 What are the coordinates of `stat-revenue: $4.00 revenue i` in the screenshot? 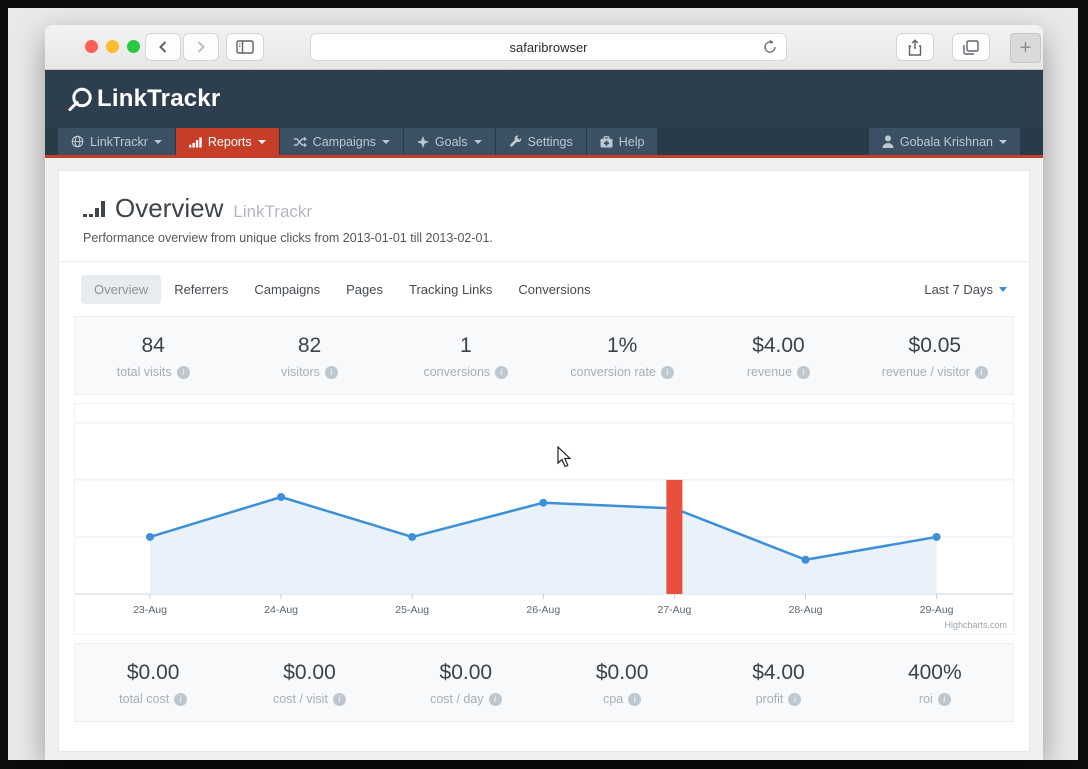 It's located at (778, 356).